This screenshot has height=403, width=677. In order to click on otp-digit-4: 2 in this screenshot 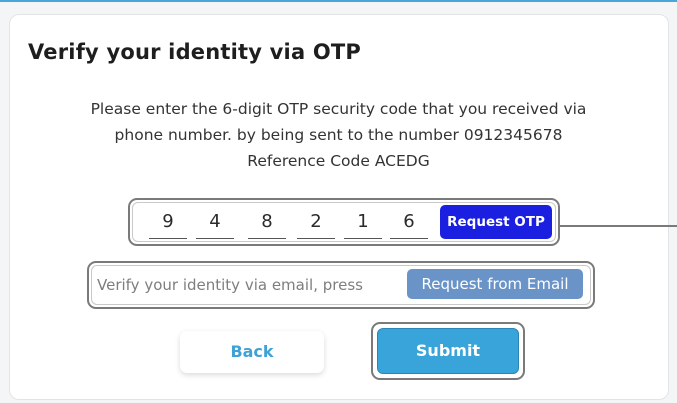, I will do `click(316, 225)`.